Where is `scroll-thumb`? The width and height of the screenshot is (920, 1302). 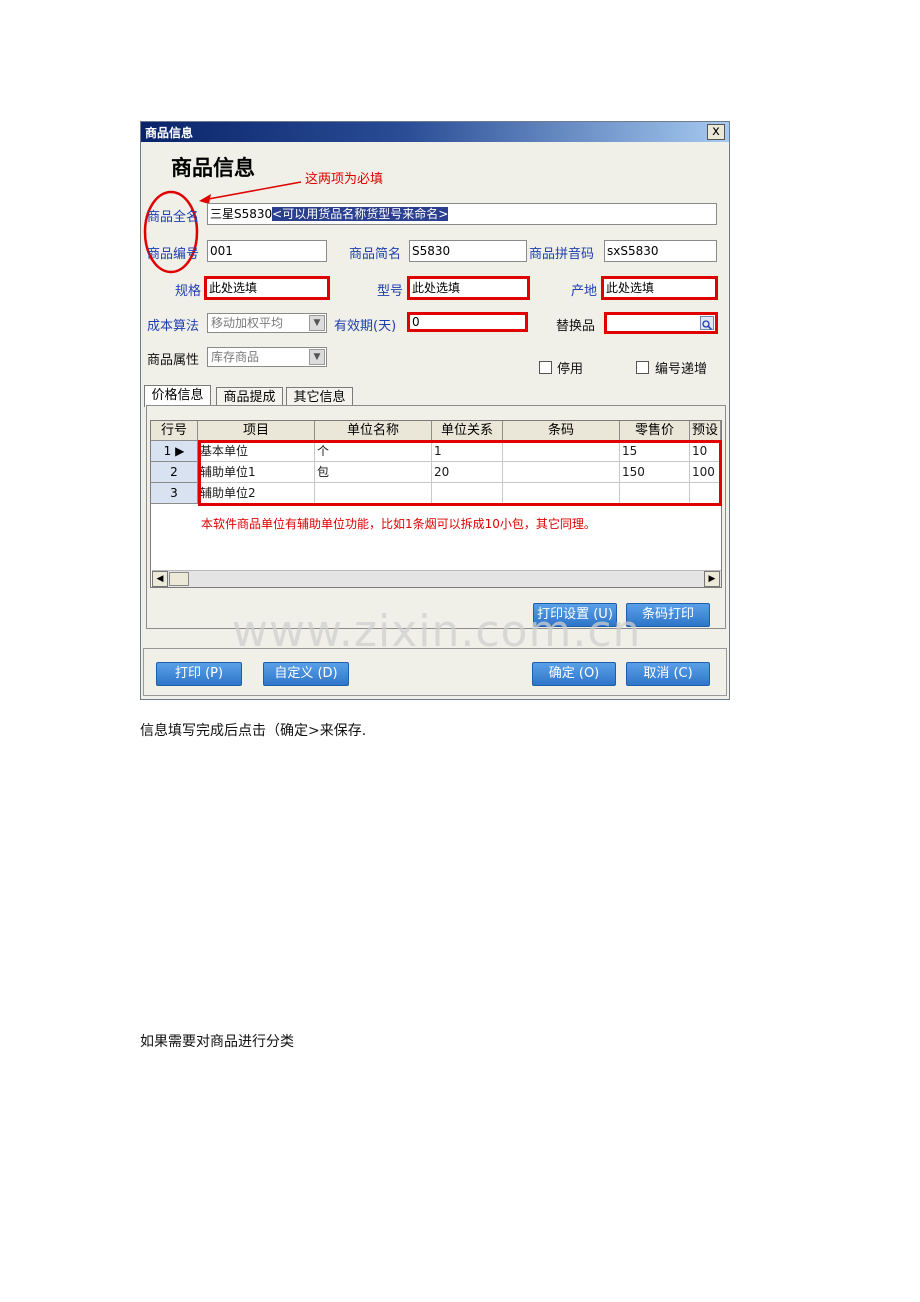 scroll-thumb is located at coordinates (179, 579).